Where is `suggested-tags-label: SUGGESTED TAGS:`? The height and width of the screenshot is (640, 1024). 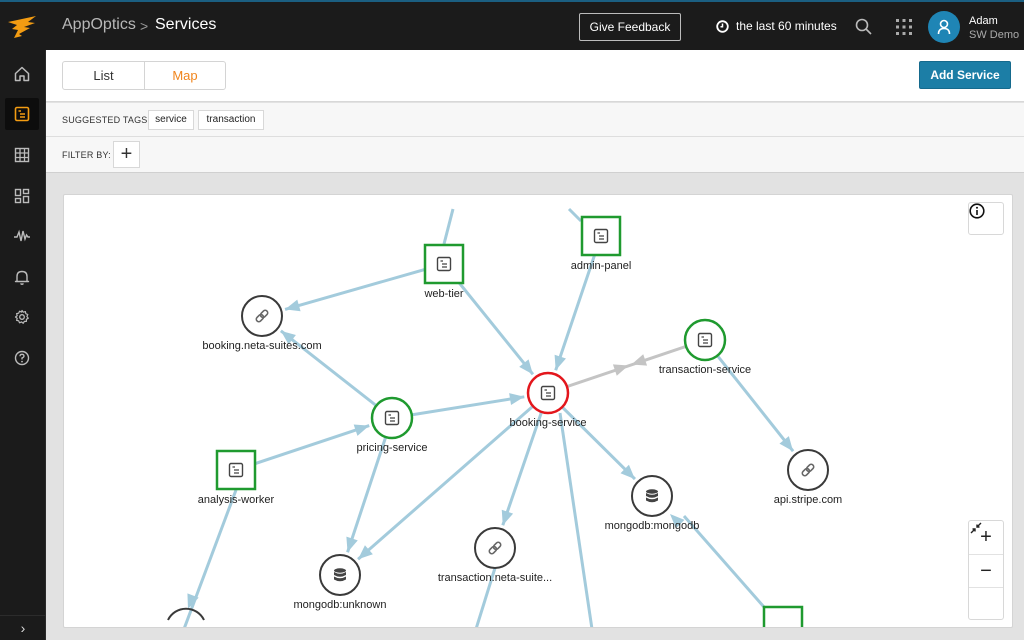 suggested-tags-label: SUGGESTED TAGS: is located at coordinates (106, 120).